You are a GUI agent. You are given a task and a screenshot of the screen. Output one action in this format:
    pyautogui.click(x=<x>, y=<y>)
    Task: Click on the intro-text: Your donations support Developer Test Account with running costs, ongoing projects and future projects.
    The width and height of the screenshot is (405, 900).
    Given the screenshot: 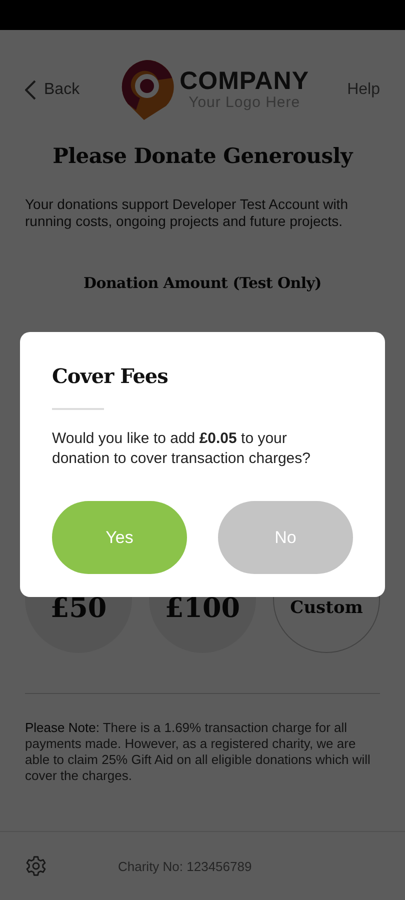 What is the action you would take?
    pyautogui.click(x=187, y=213)
    